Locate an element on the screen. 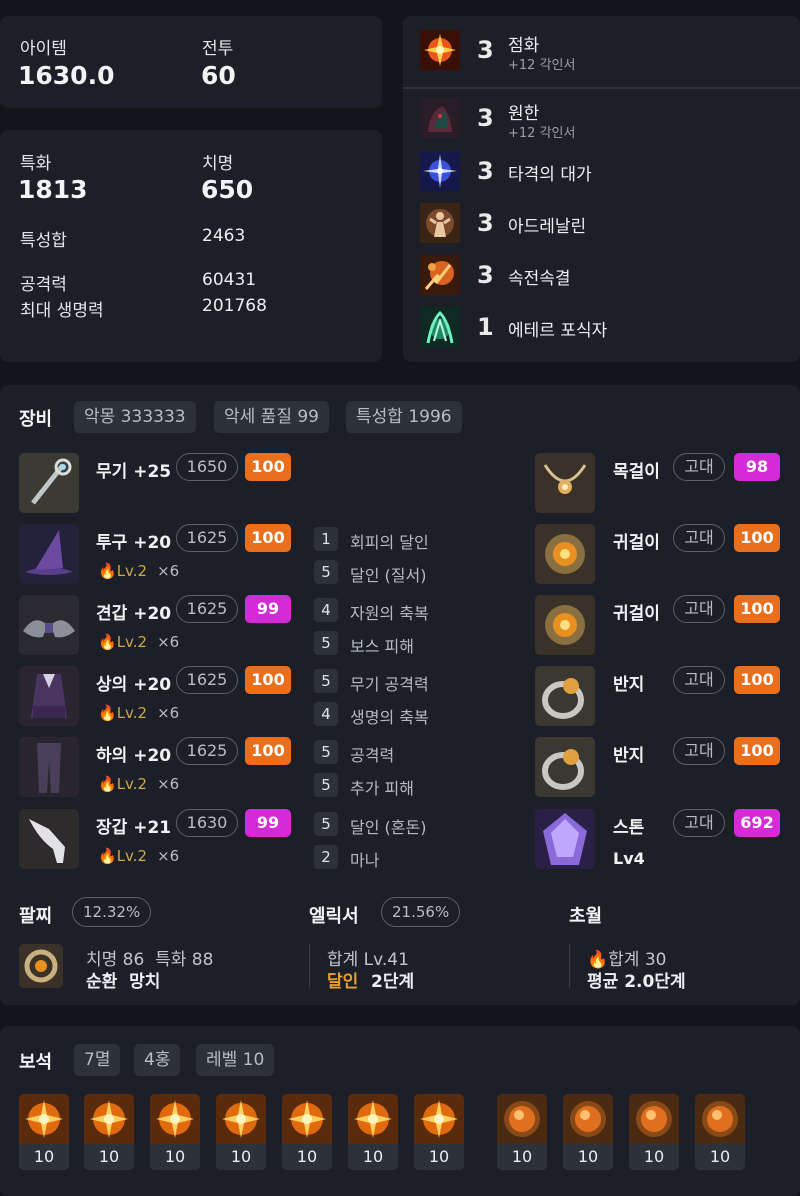 The width and height of the screenshot is (800, 1196). effect-name: 보스 피해 is located at coordinates (382, 646).